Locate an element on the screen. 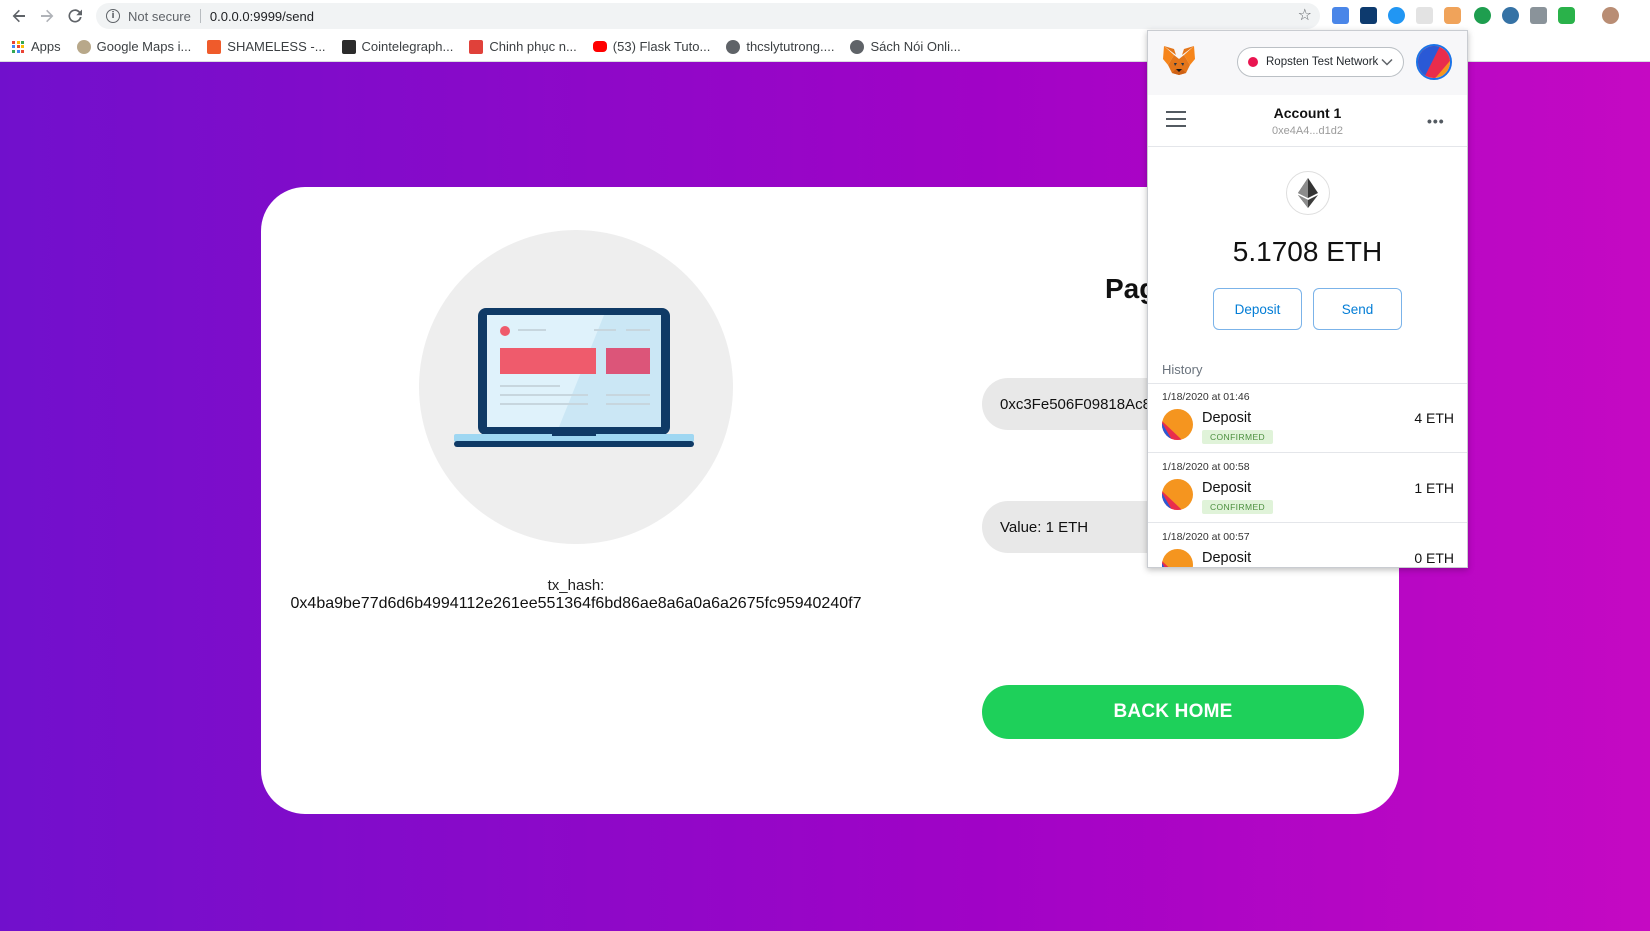 This screenshot has width=1650, height=931. reload-button is located at coordinates (75, 16).